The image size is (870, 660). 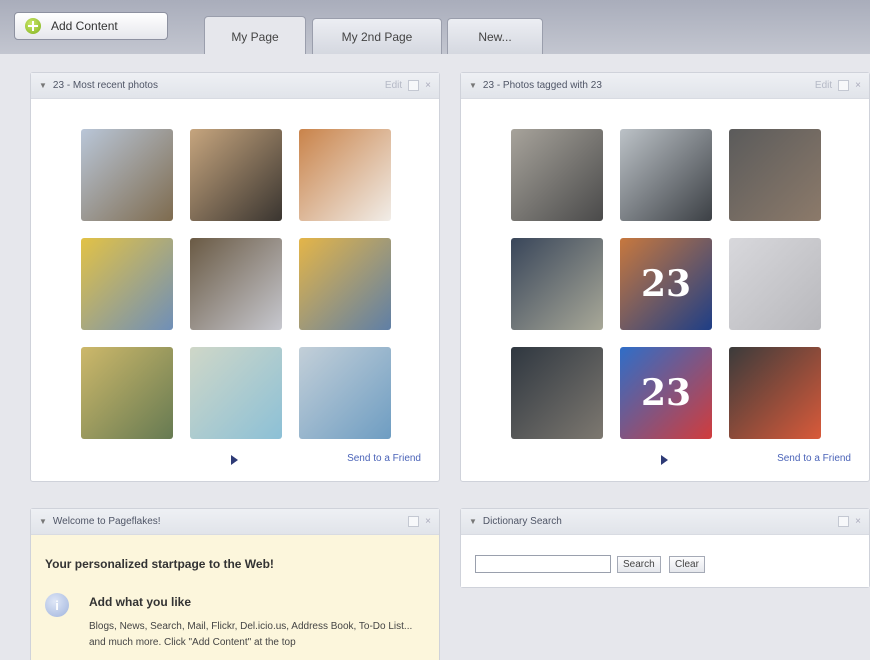 What do you see at coordinates (543, 564) in the screenshot?
I see `dictionary-search-input` at bounding box center [543, 564].